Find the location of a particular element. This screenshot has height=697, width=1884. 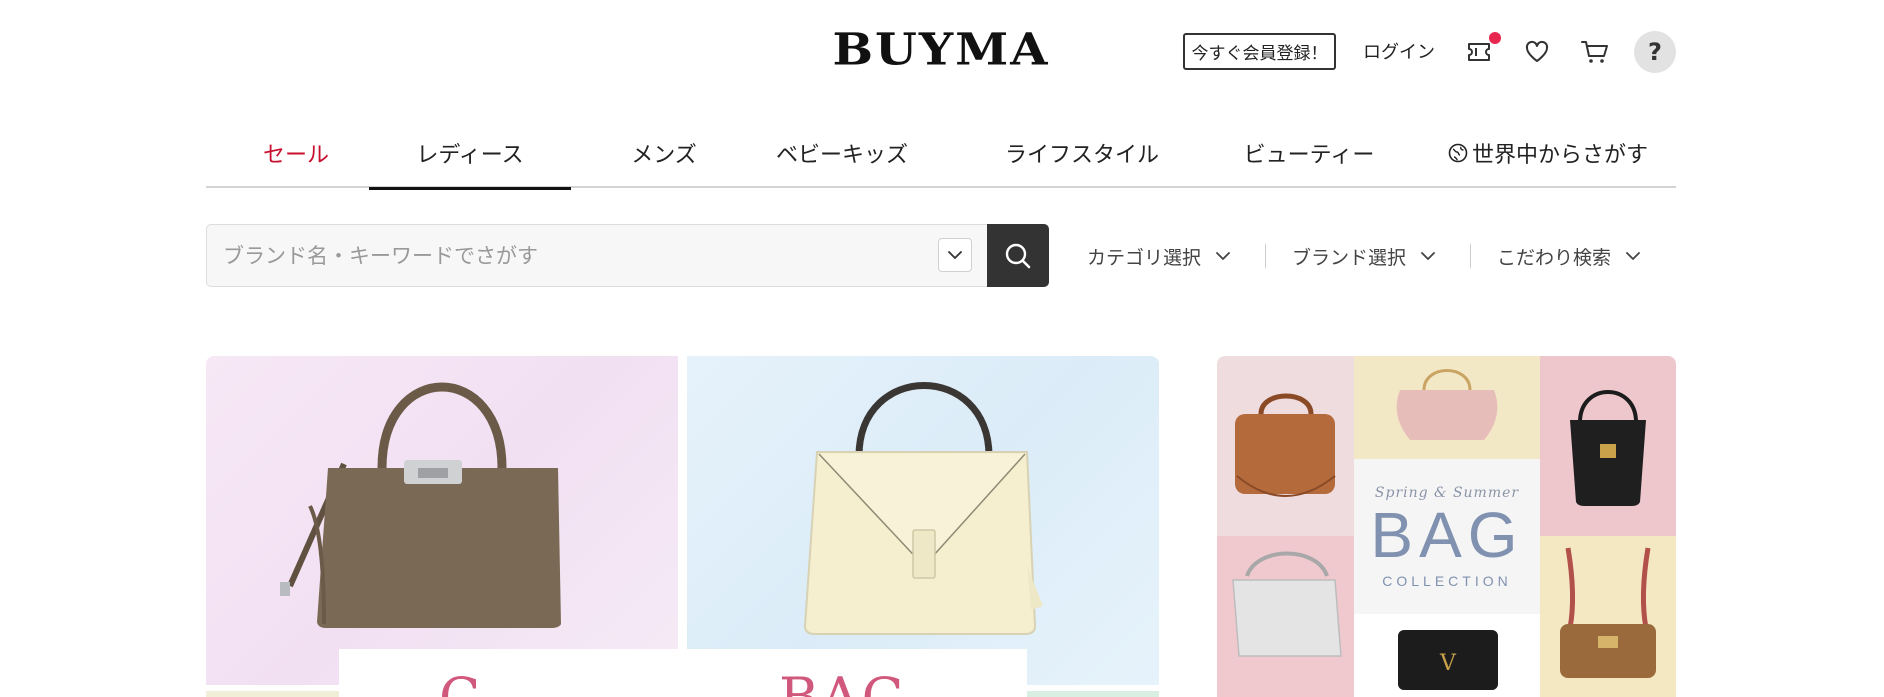

heart-icon is located at coordinates (1537, 52).